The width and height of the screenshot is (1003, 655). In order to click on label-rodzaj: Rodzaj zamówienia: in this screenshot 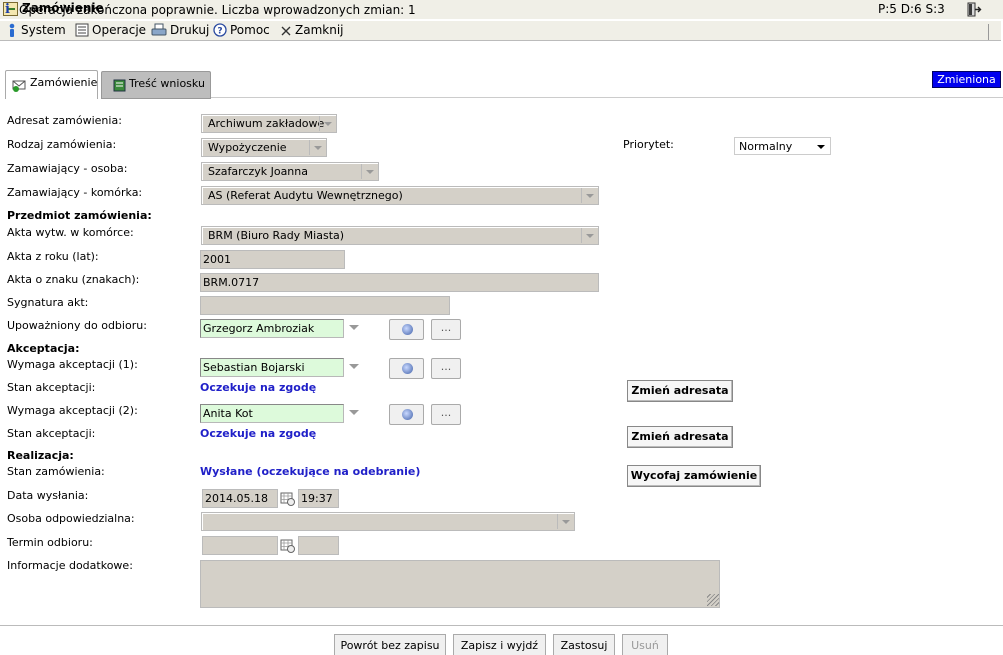, I will do `click(62, 144)`.